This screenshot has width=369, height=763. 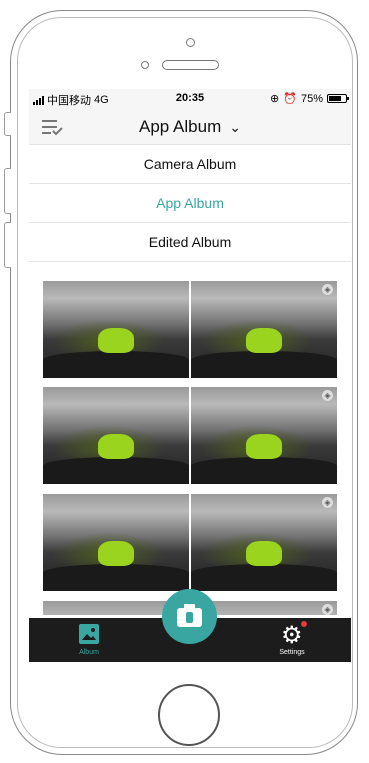 I want to click on capture-button, so click(x=189, y=616).